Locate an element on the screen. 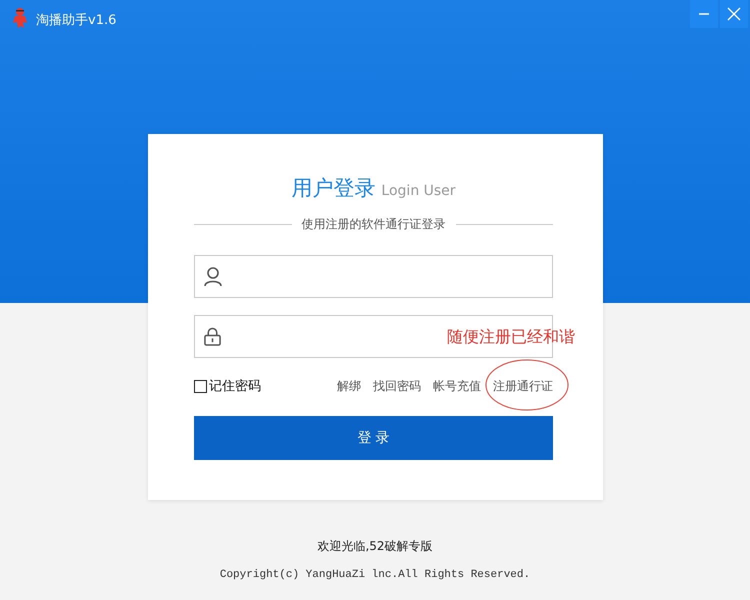 Image resolution: width=750 pixels, height=600 pixels. link: 帐号充值 is located at coordinates (457, 385).